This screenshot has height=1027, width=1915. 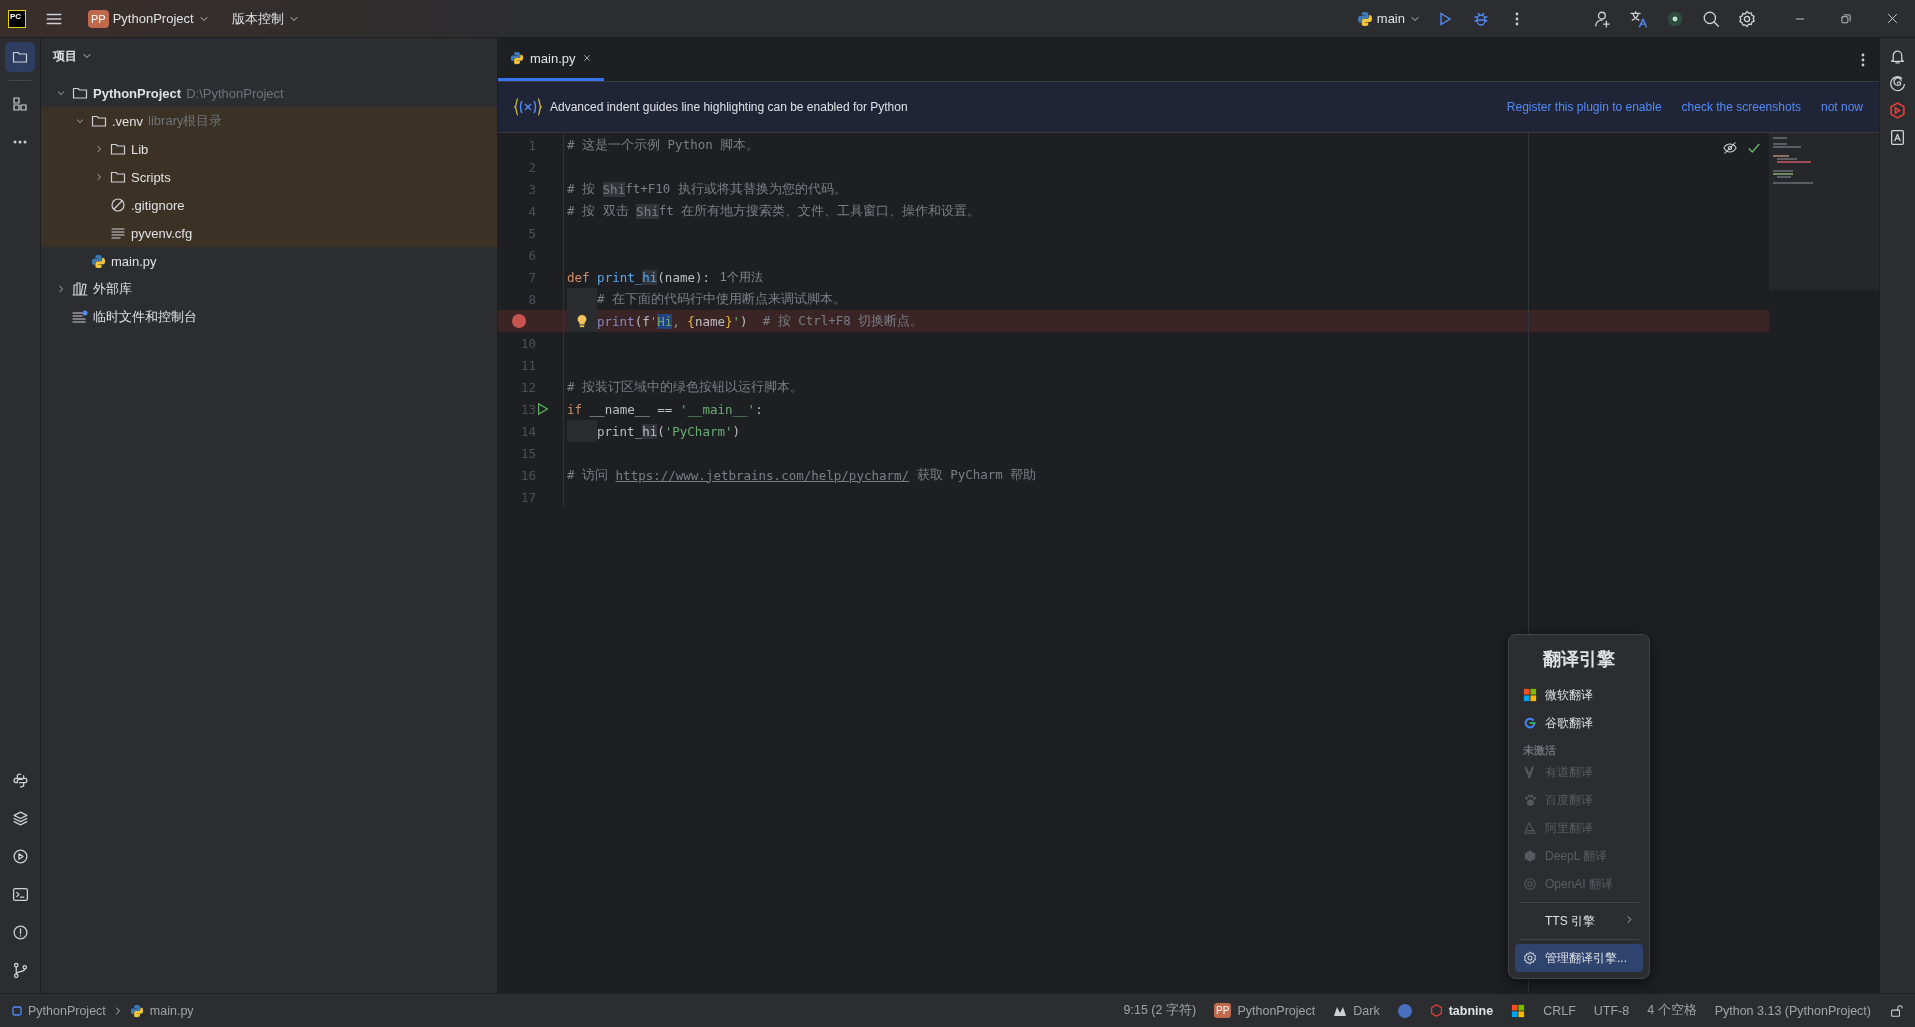 I want to click on code-token: 获取 PyCharm 帮助, so click(x=976, y=475).